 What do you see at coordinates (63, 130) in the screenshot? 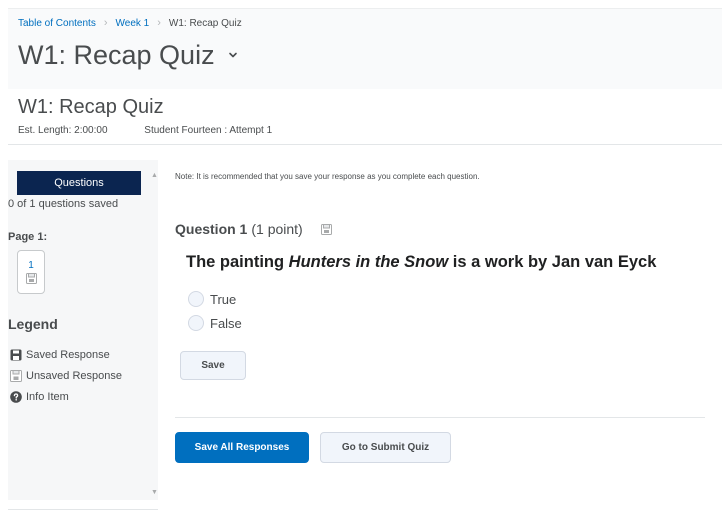
I see `est-length: Est. Length: 2:00:00` at bounding box center [63, 130].